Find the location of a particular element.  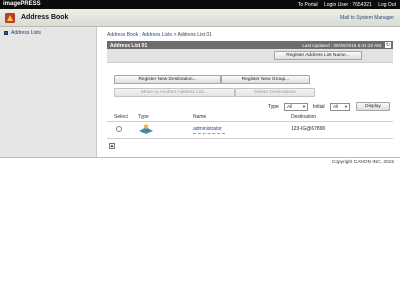

initial-filter-select: All ▼ is located at coordinates (340, 107).